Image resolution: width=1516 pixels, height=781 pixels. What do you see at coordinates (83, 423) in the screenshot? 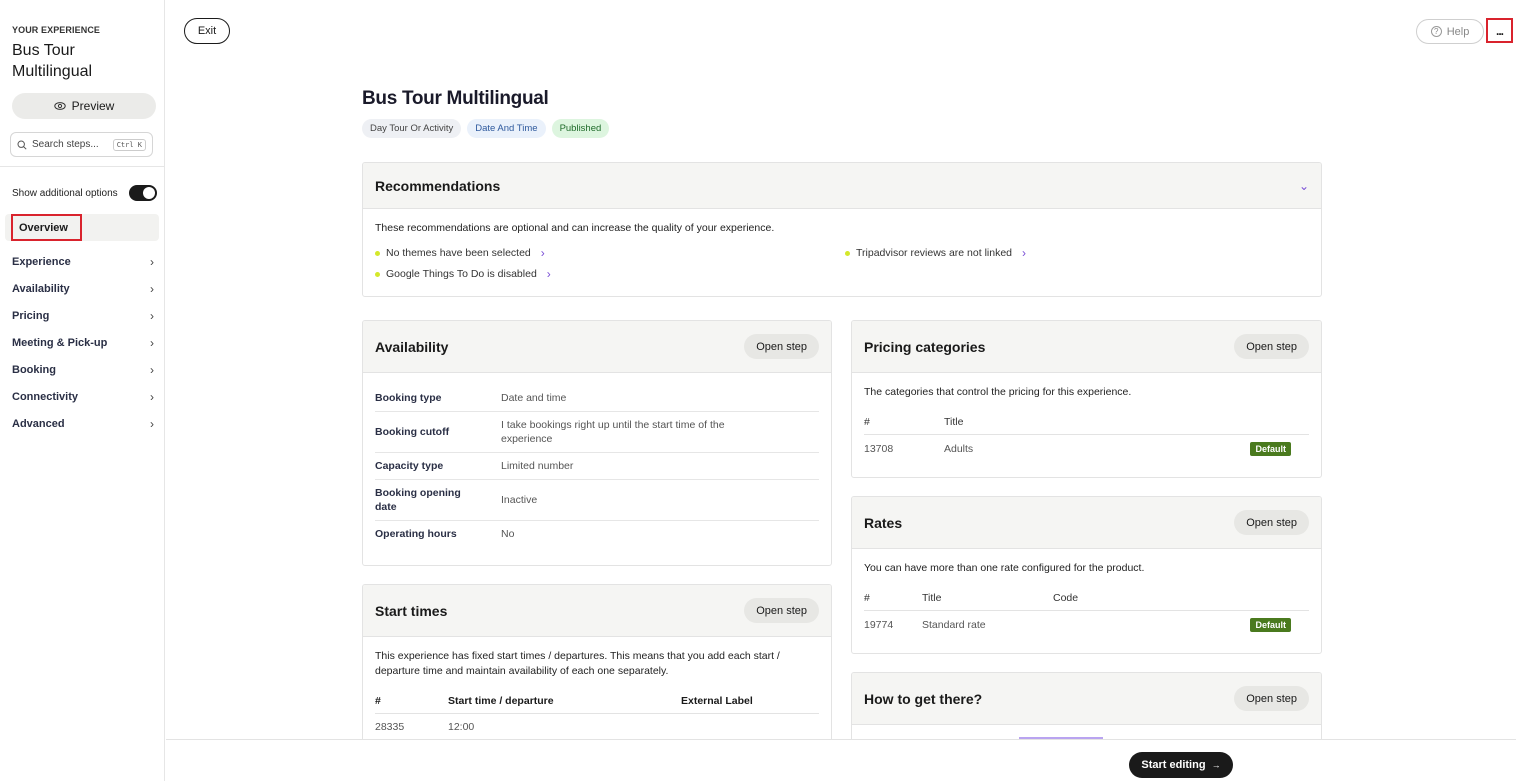
I see `sidebar-item-advanced: Advanced ›` at bounding box center [83, 423].